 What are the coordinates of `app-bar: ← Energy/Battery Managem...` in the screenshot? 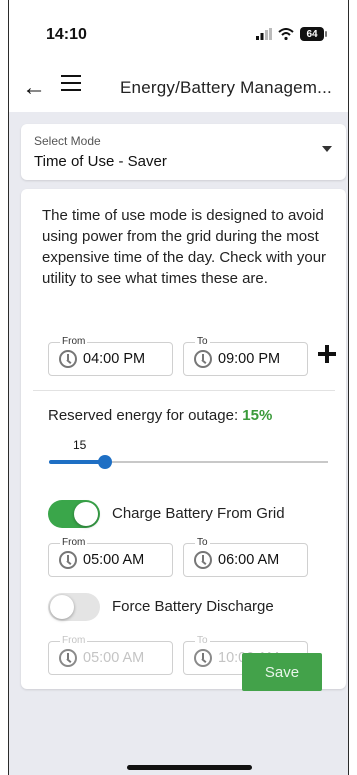 It's located at (178, 89).